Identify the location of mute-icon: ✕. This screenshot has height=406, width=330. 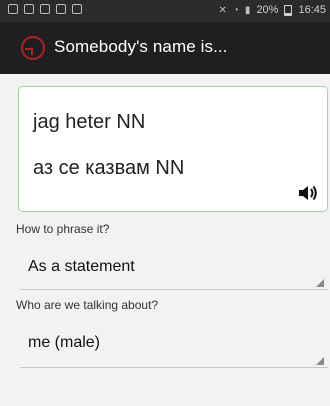
(222, 10).